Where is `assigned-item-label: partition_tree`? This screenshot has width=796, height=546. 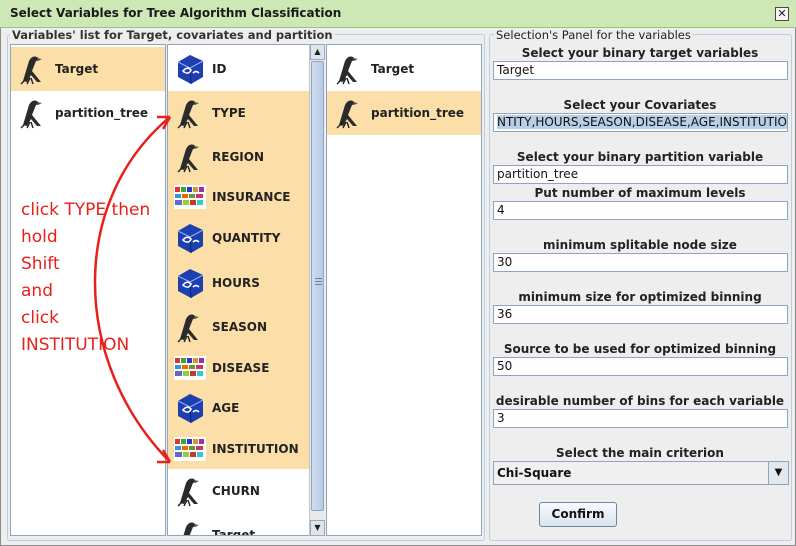 assigned-item-label: partition_tree is located at coordinates (418, 113).